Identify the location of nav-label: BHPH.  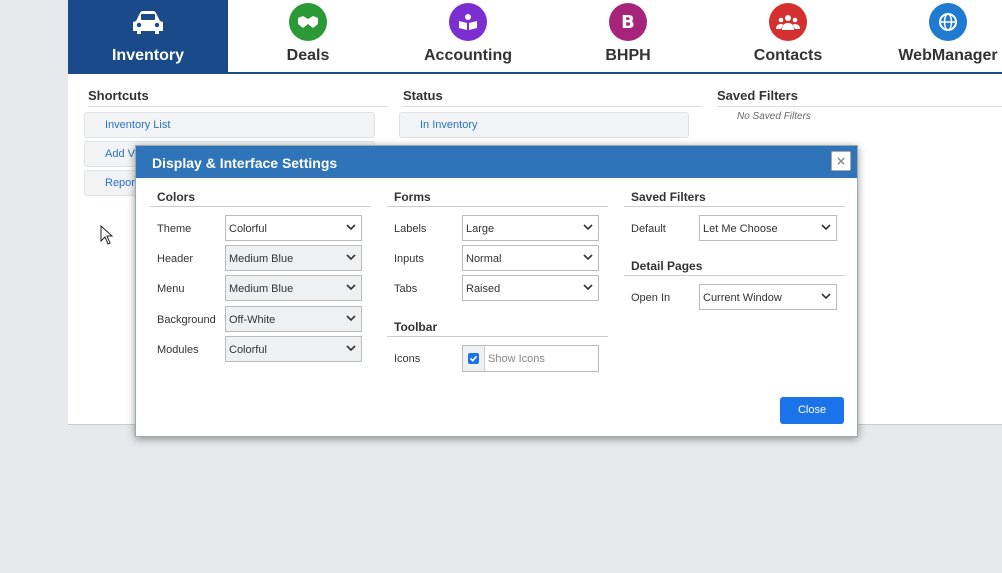
(628, 55).